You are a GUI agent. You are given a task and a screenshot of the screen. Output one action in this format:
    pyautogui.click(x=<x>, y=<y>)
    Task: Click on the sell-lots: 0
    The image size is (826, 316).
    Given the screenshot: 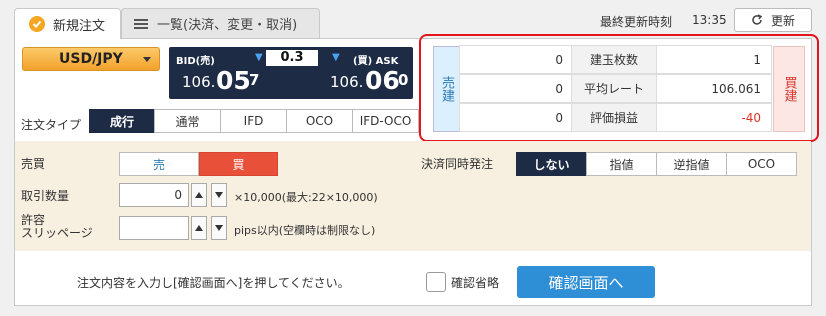 What is the action you would take?
    pyautogui.click(x=515, y=59)
    